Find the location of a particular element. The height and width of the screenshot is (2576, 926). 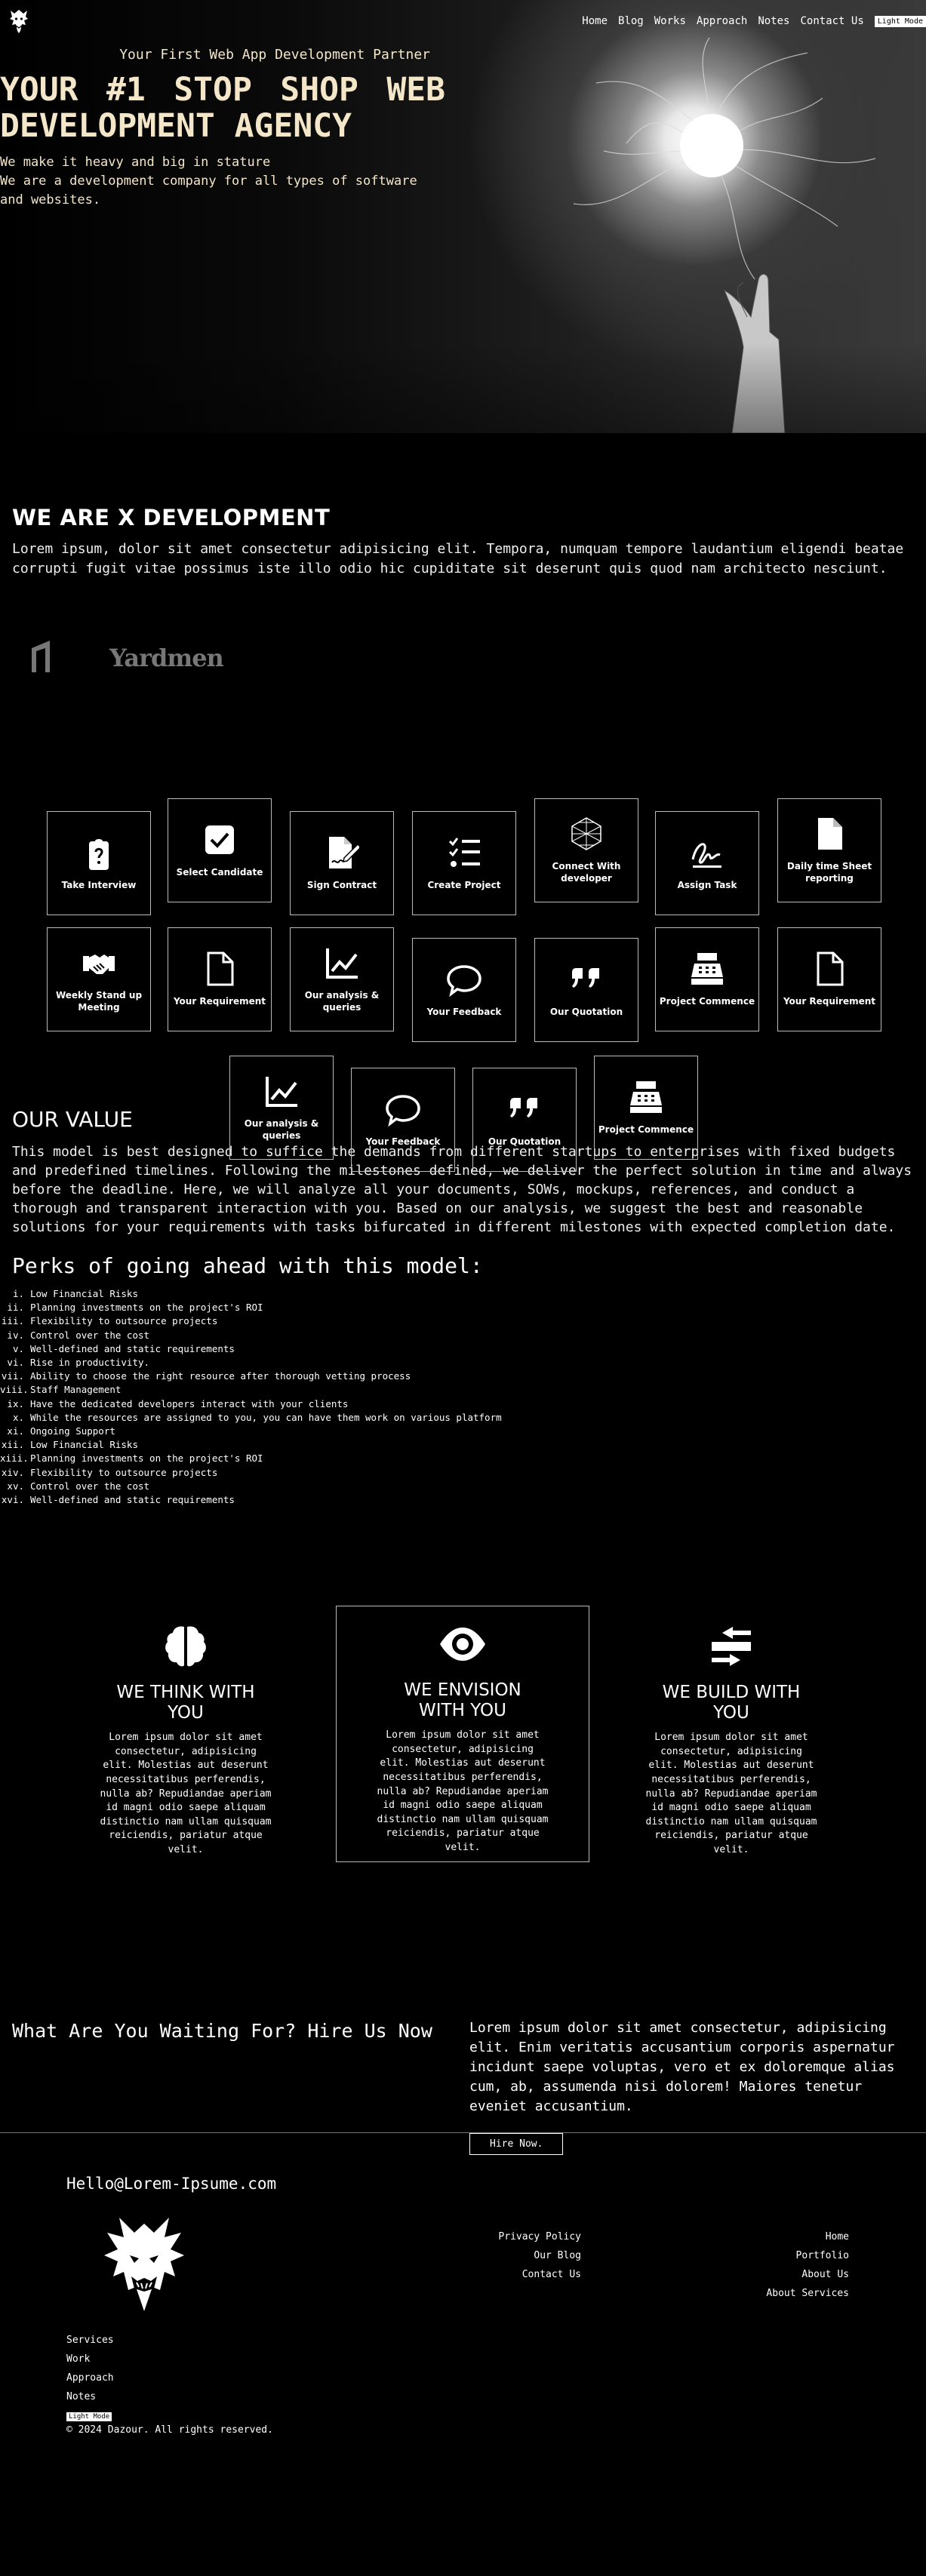

footer-about-link: About Us is located at coordinates (807, 2274).